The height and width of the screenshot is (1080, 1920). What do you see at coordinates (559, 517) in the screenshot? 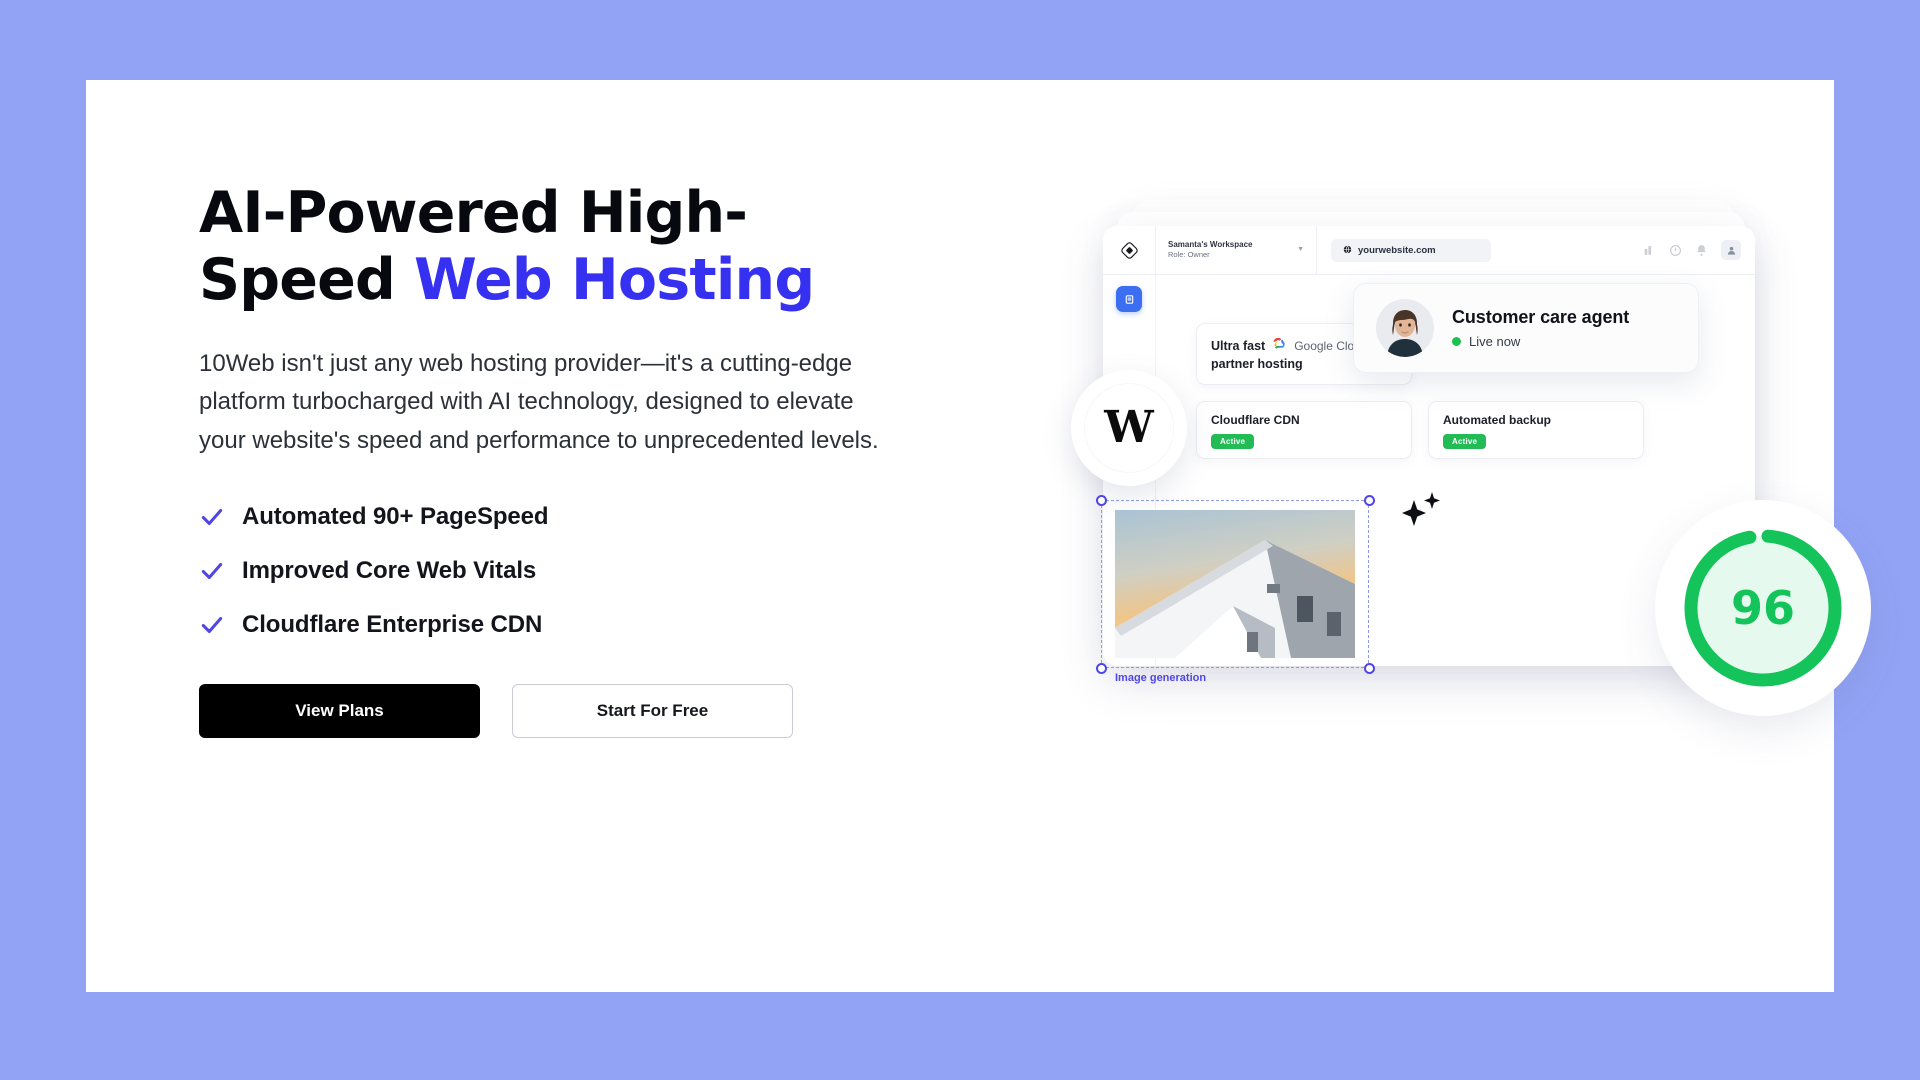
I see `feature-item: Automated 90+ PageSpeed` at bounding box center [559, 517].